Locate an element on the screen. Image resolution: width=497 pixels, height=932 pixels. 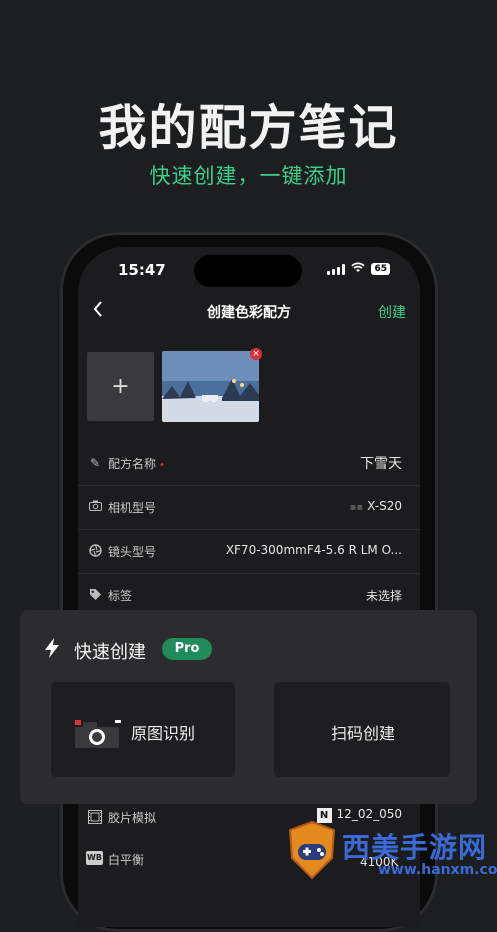
nav-bar: 创建色彩配方 创建 is located at coordinates (249, 311).